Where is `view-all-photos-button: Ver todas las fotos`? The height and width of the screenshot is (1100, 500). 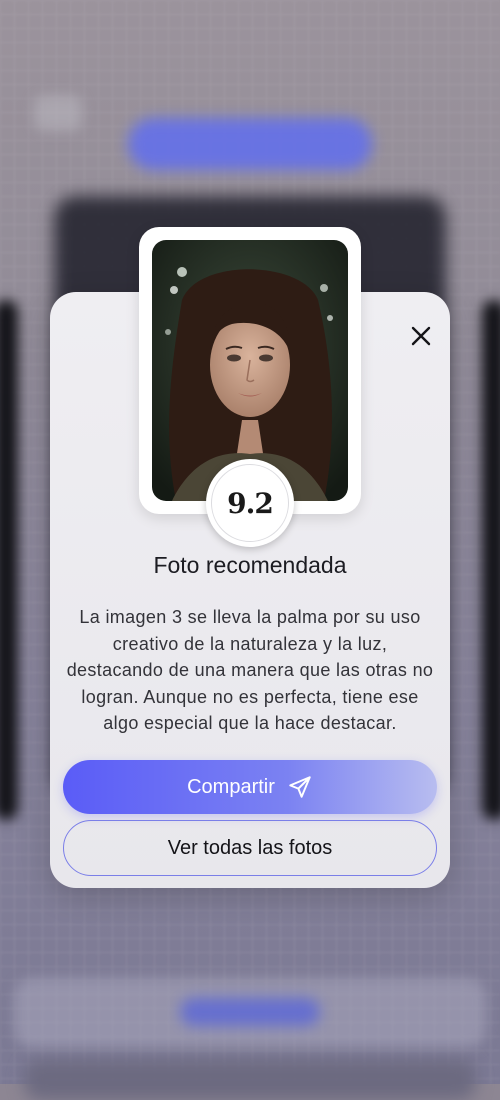 view-all-photos-button: Ver todas las fotos is located at coordinates (250, 848).